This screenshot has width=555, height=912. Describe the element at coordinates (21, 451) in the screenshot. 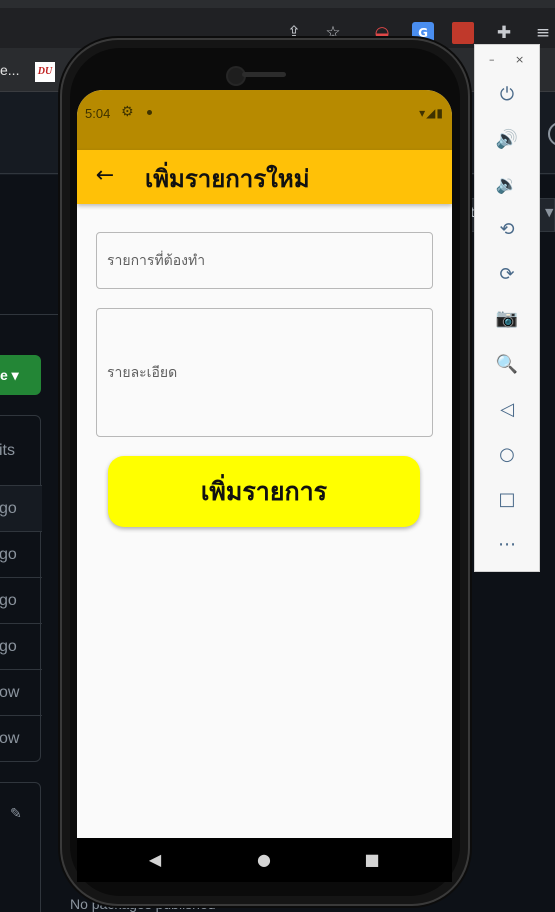

I see `list-item: its` at that location.